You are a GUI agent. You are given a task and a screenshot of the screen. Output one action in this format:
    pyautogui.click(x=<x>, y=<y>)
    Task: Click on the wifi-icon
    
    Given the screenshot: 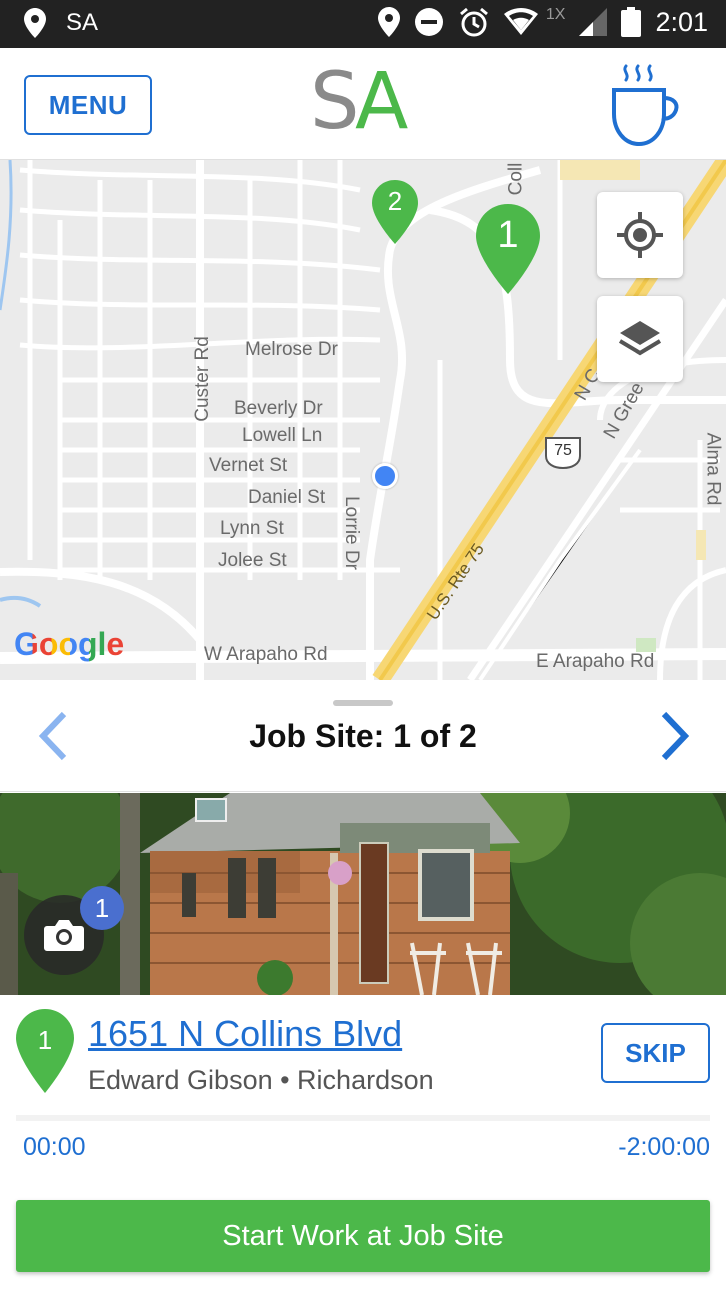 What is the action you would take?
    pyautogui.click(x=520, y=22)
    